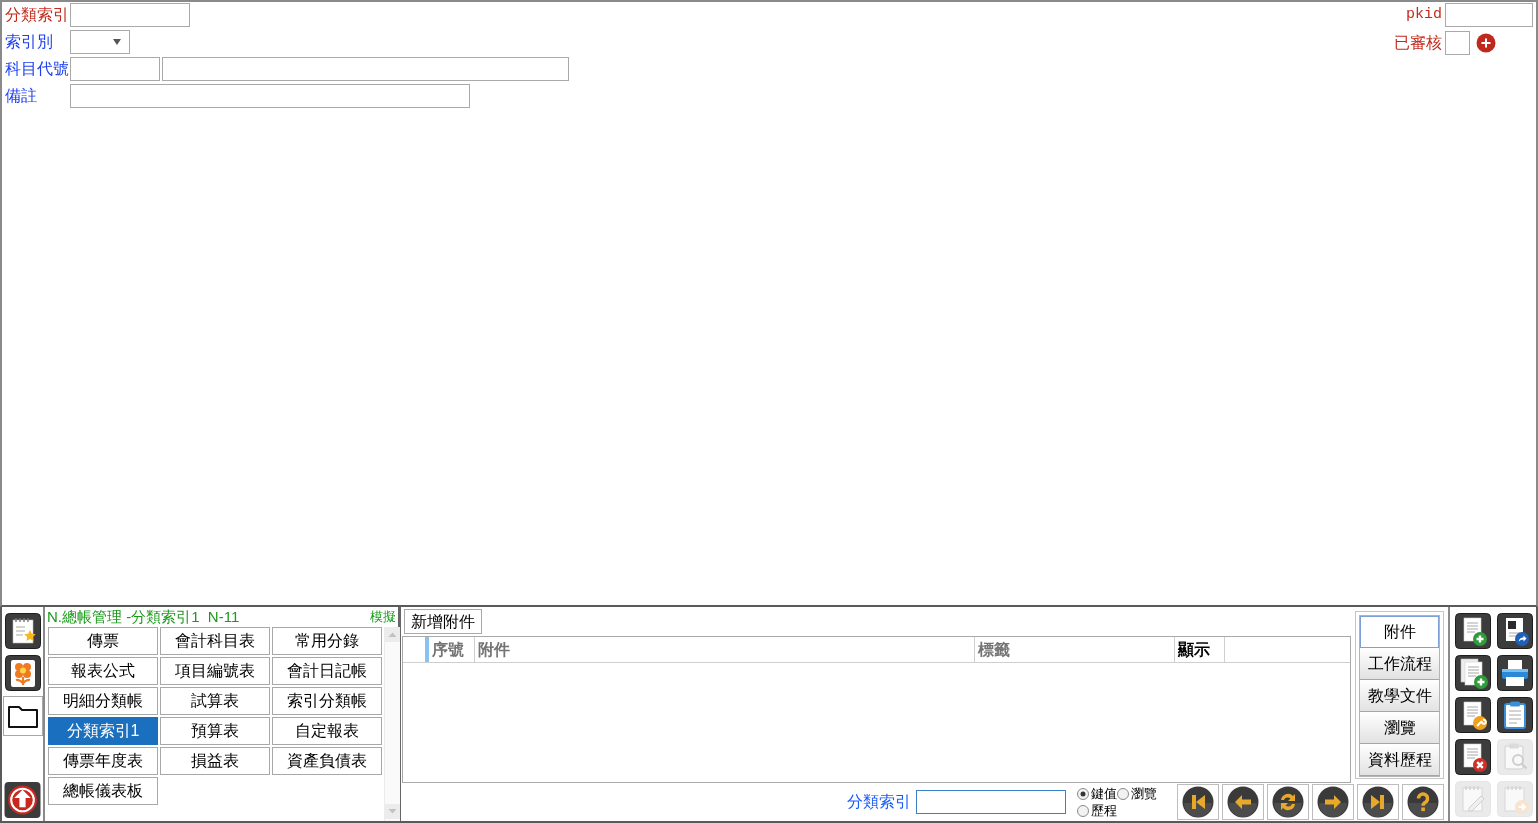 The image size is (1538, 823). What do you see at coordinates (1473, 715) in the screenshot?
I see `document-wrench-icon` at bounding box center [1473, 715].